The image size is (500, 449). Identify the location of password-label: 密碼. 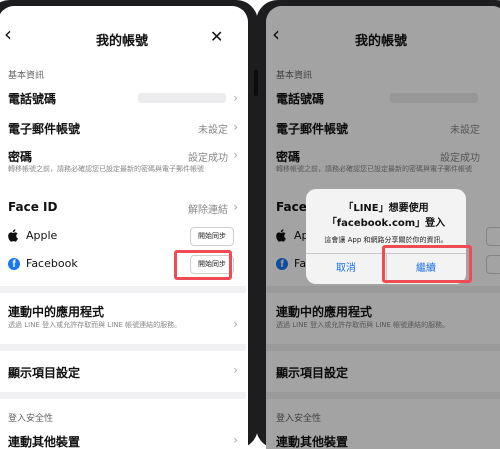
(20, 157).